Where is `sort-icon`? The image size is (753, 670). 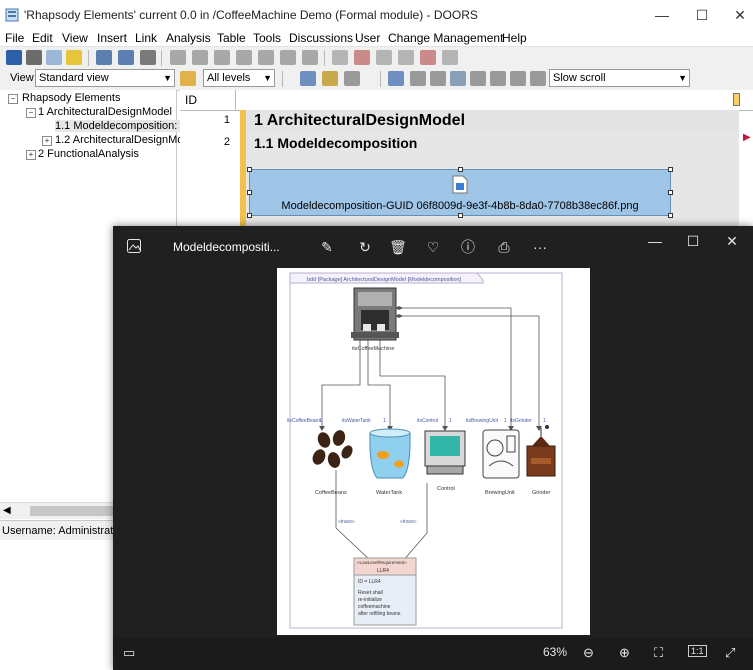 sort-icon is located at coordinates (538, 78).